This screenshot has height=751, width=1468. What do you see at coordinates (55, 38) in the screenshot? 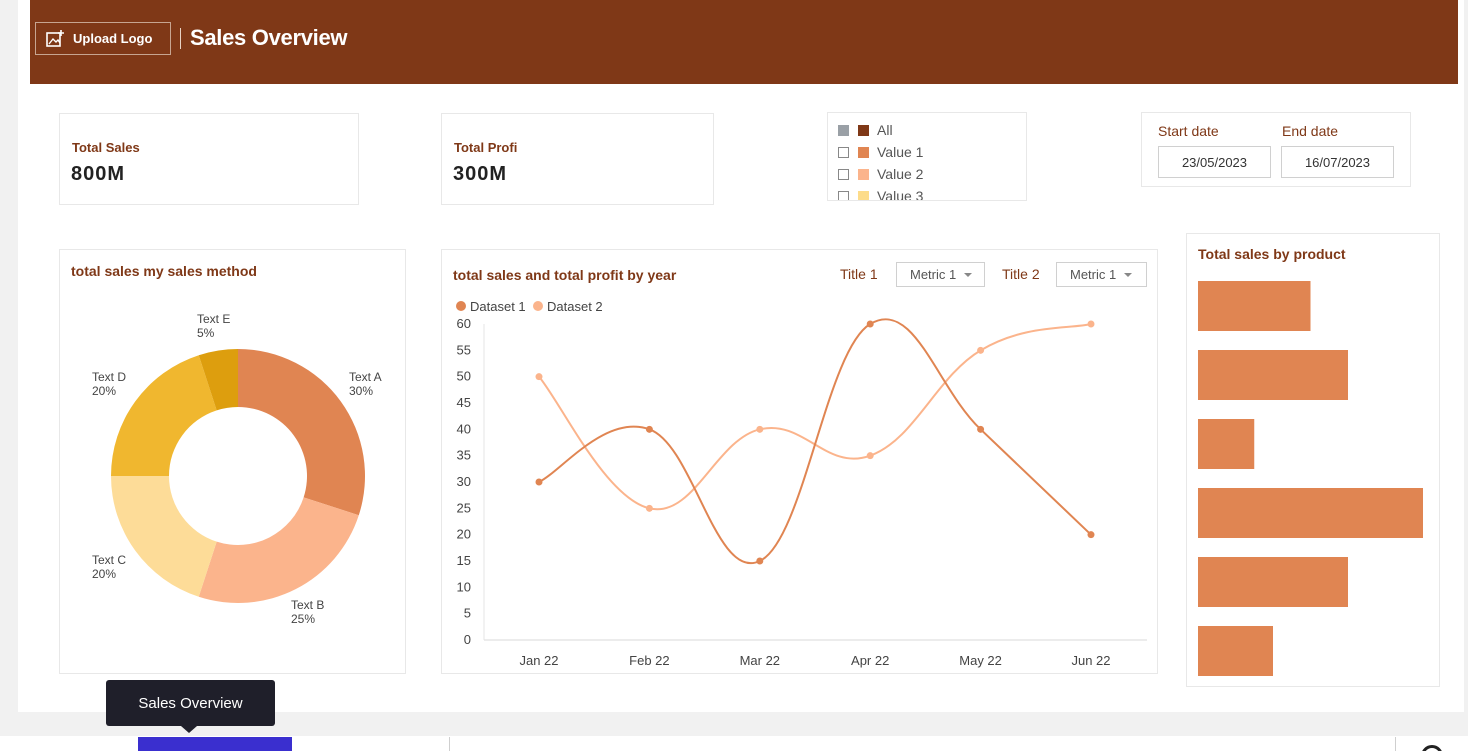
I see `image-upload-icon` at bounding box center [55, 38].